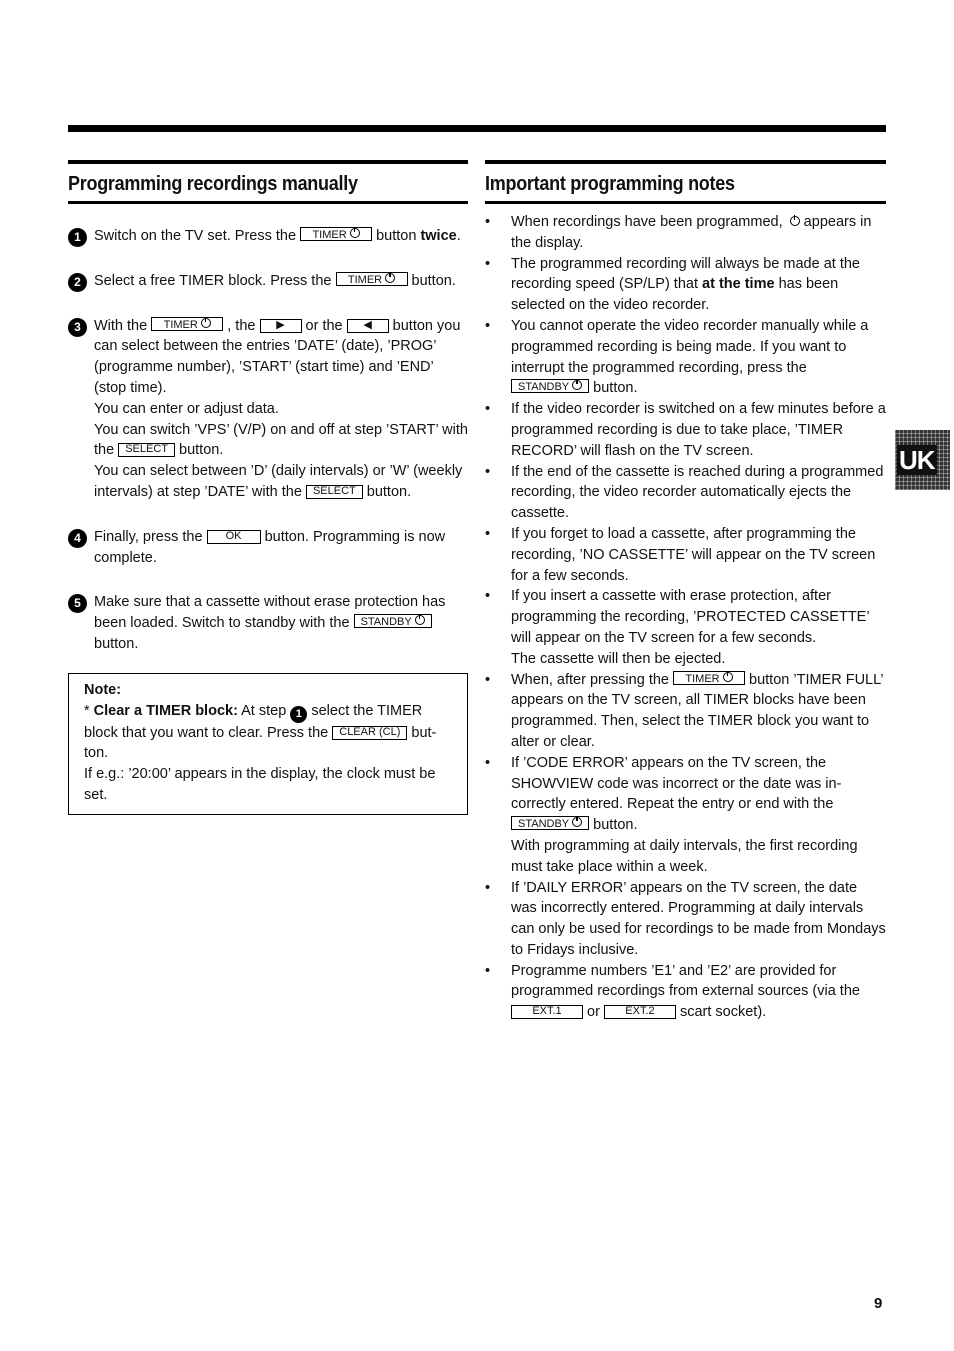 This screenshot has width=954, height=1351. I want to click on step-number-4: 4, so click(77, 538).